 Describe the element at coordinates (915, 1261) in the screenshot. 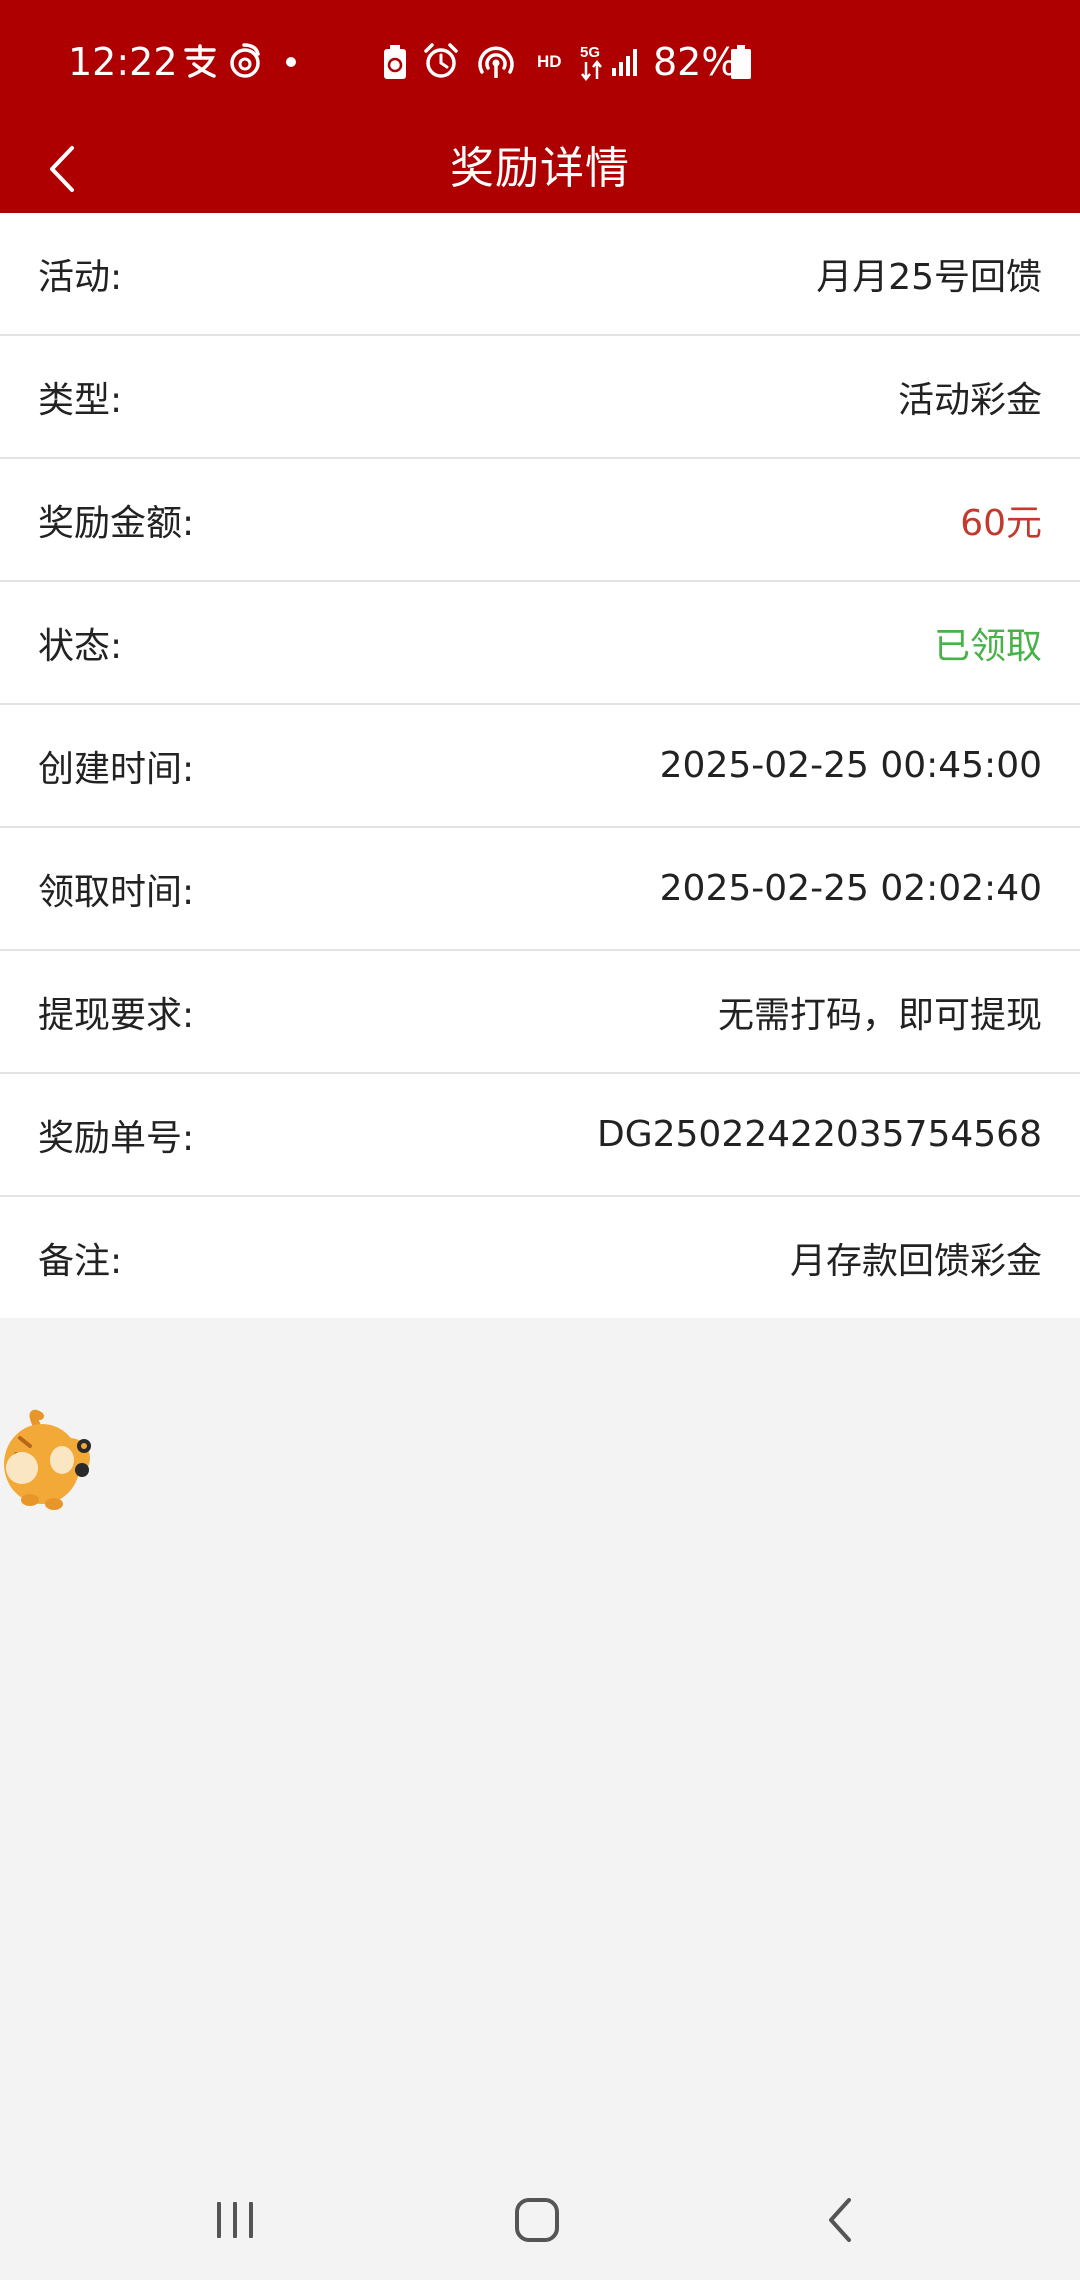

I see `detail-value: 月存款回馈彩金` at that location.